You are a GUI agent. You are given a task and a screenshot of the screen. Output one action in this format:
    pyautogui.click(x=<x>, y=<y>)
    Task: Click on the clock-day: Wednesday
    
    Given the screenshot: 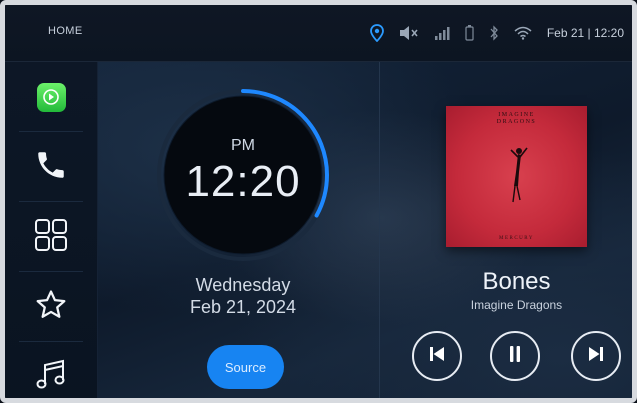 What is the action you would take?
    pyautogui.click(x=243, y=285)
    